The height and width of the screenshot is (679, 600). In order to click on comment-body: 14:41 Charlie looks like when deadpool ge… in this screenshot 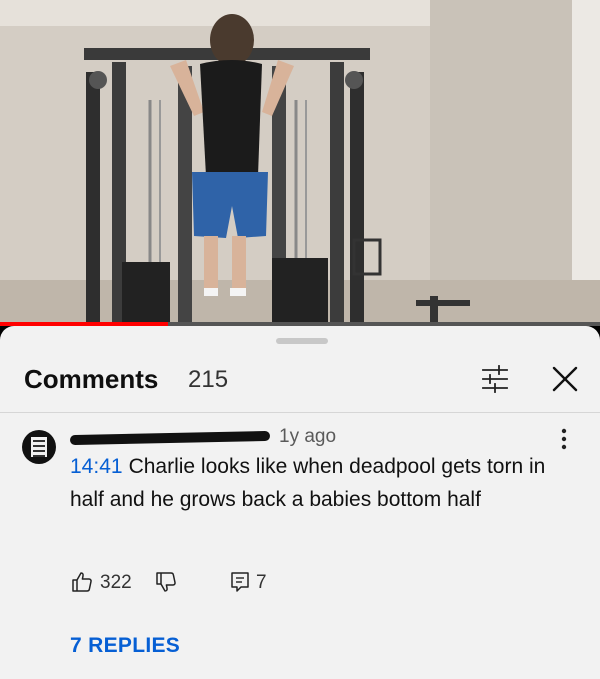, I will do `click(310, 483)`.